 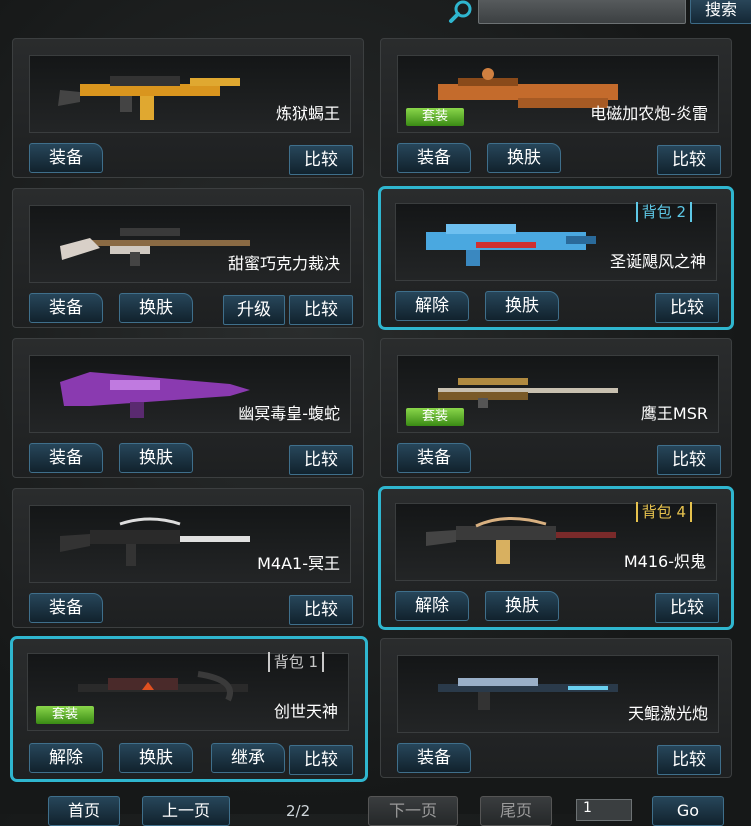 I want to click on weapon-display: 甜蜜巧克力裁决, so click(x=190, y=244).